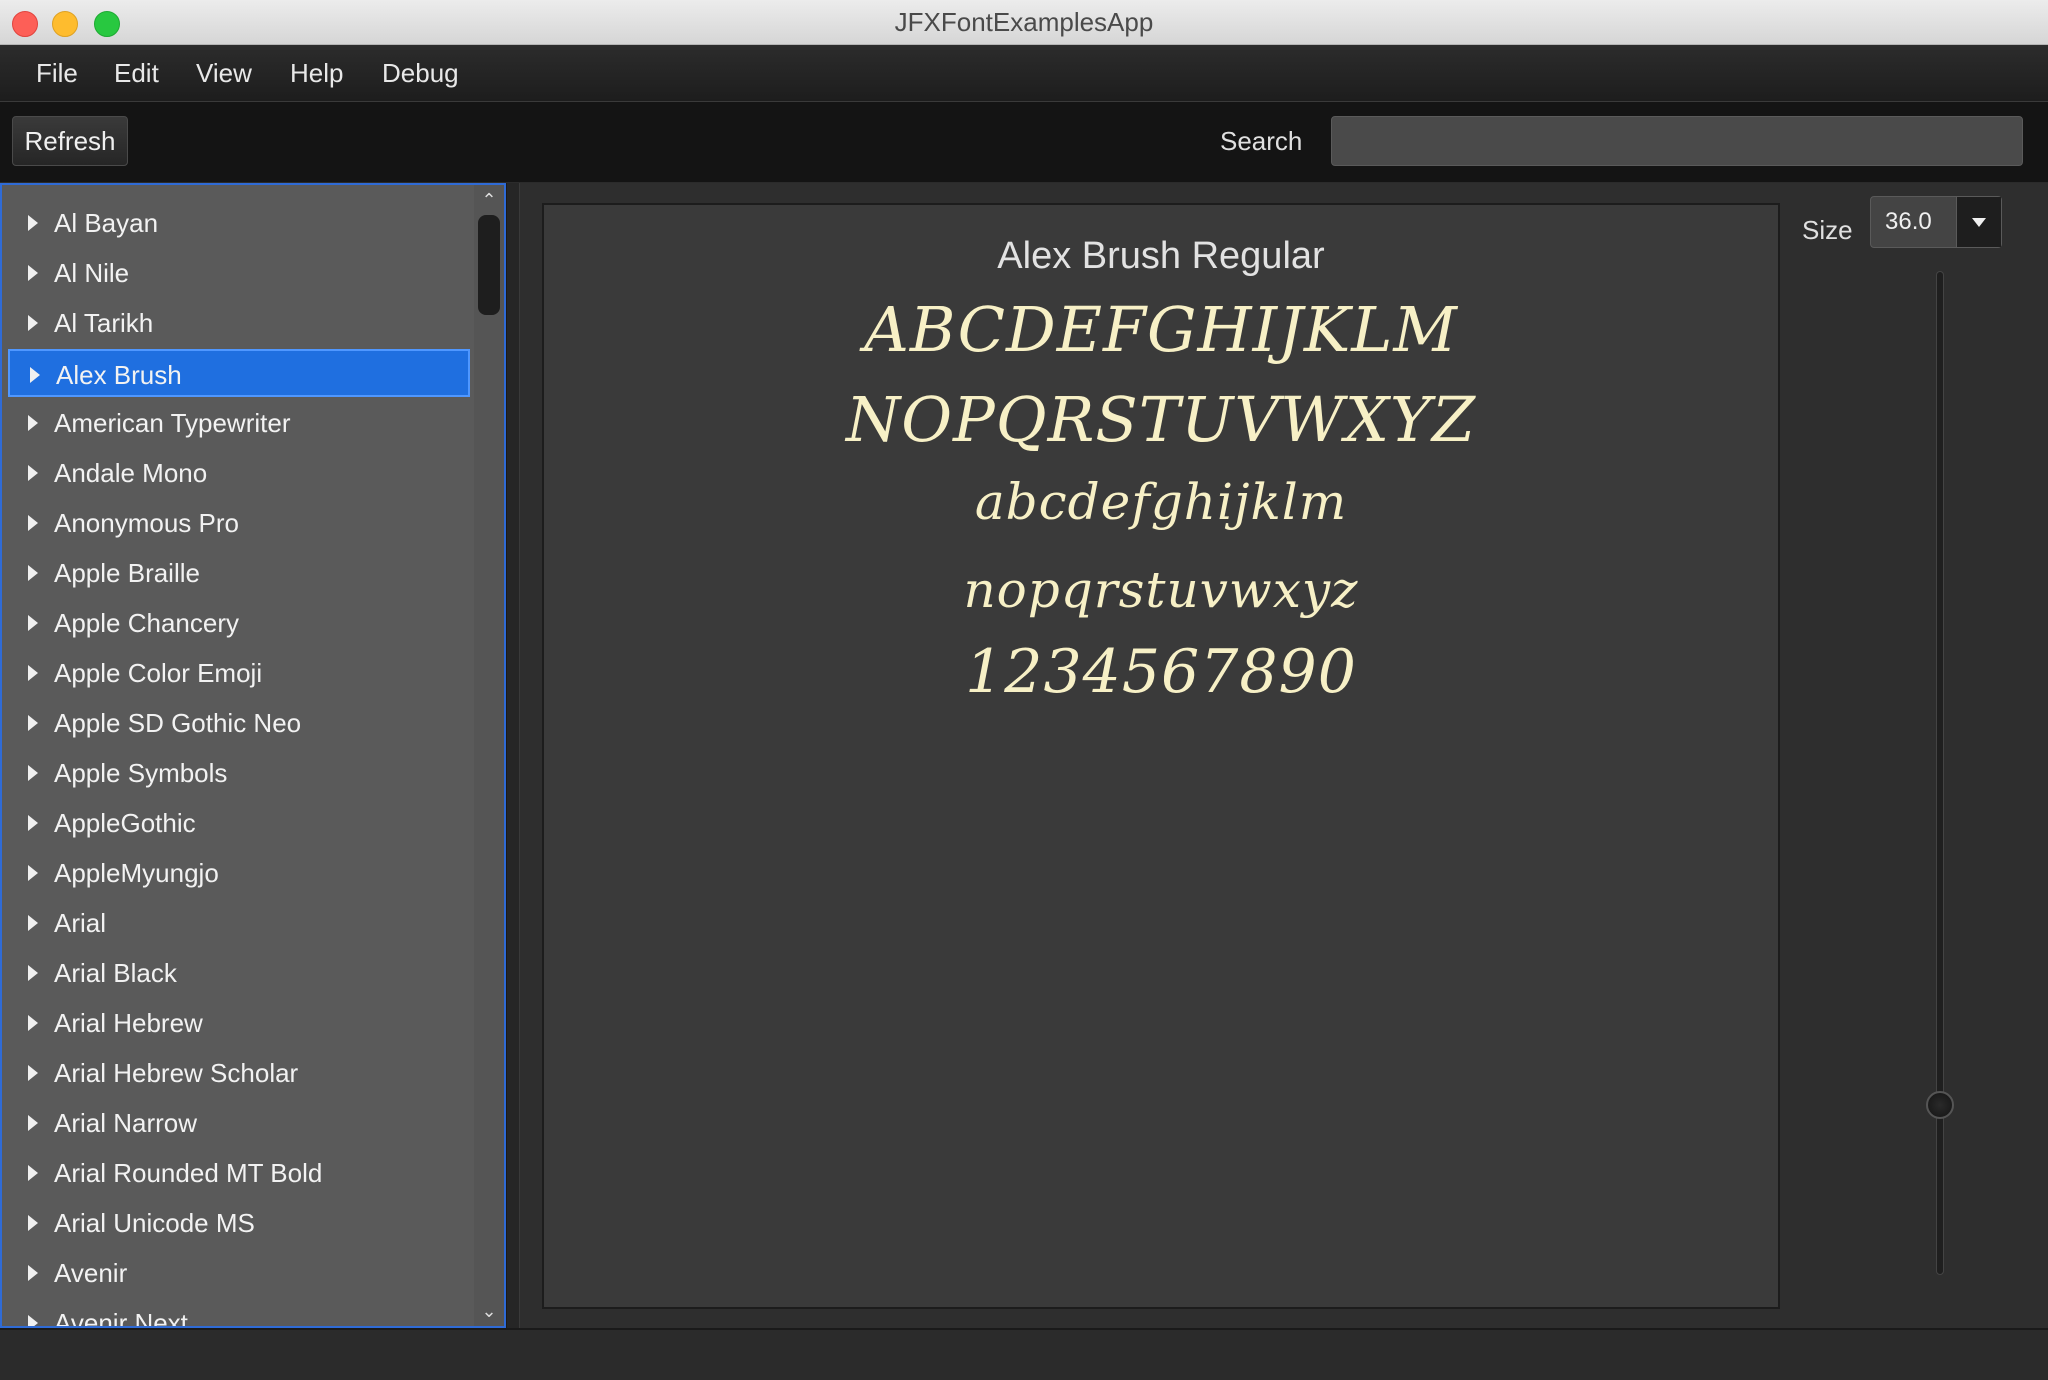 This screenshot has width=2048, height=1380. Describe the element at coordinates (239, 273) in the screenshot. I see `font-list-item: Al Nile` at that location.